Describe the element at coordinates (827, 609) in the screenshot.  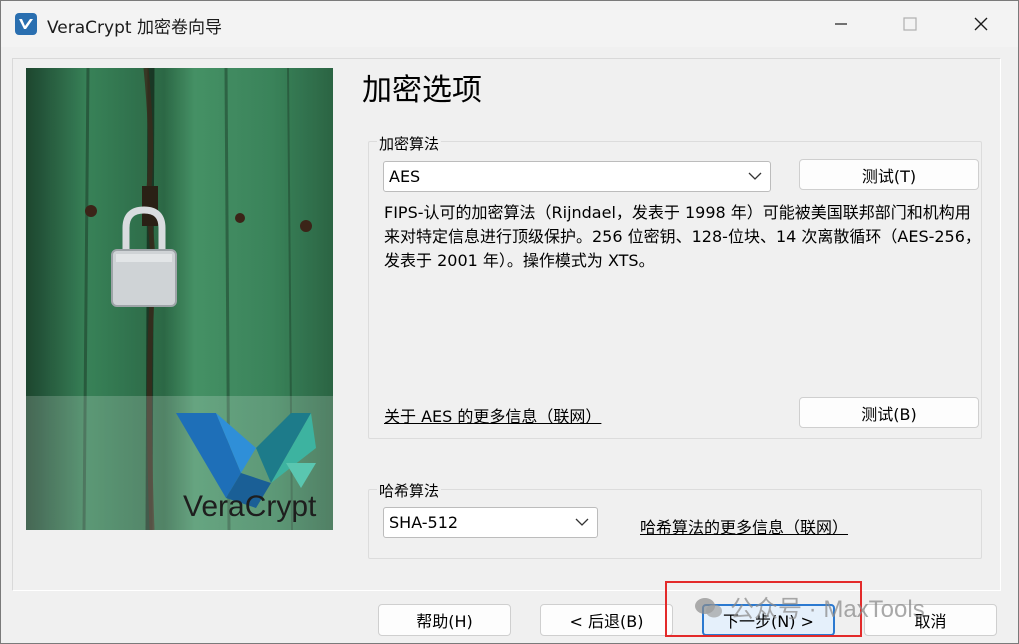
I see `watermark-text: 公众号 · MaxTools` at that location.